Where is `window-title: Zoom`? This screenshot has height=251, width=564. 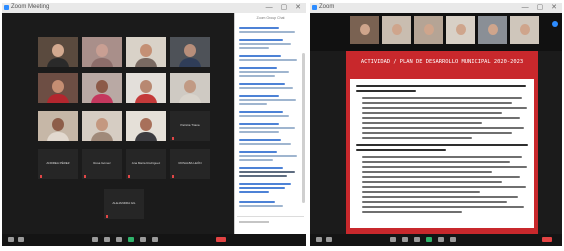
window-title: Zoom is located at coordinates (327, 7).